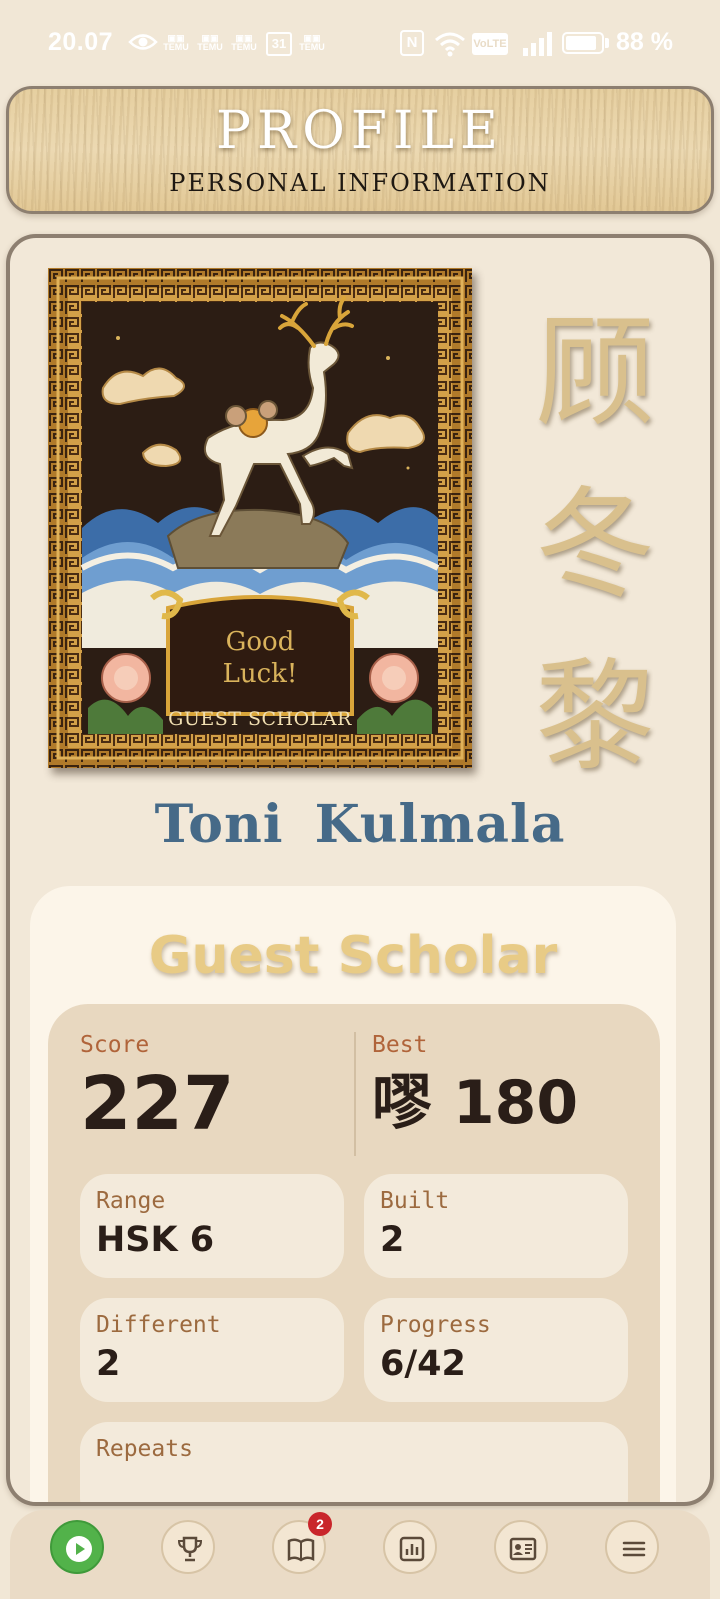 The image size is (720, 1599). I want to click on battery-level, so click(581, 43).